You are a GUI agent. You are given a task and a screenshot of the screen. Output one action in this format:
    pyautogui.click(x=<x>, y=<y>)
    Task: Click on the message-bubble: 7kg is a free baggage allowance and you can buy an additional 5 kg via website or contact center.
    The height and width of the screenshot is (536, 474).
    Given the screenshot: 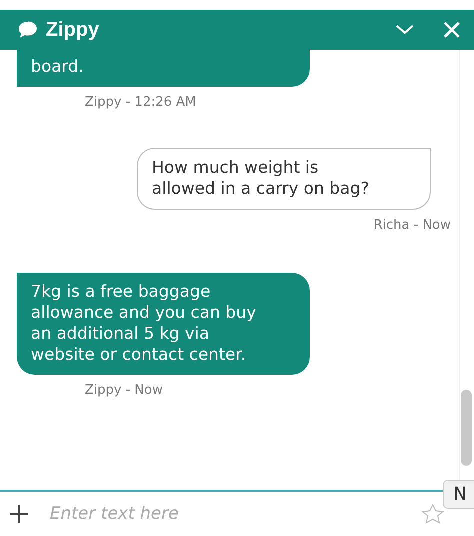 What is the action you would take?
    pyautogui.click(x=163, y=324)
    